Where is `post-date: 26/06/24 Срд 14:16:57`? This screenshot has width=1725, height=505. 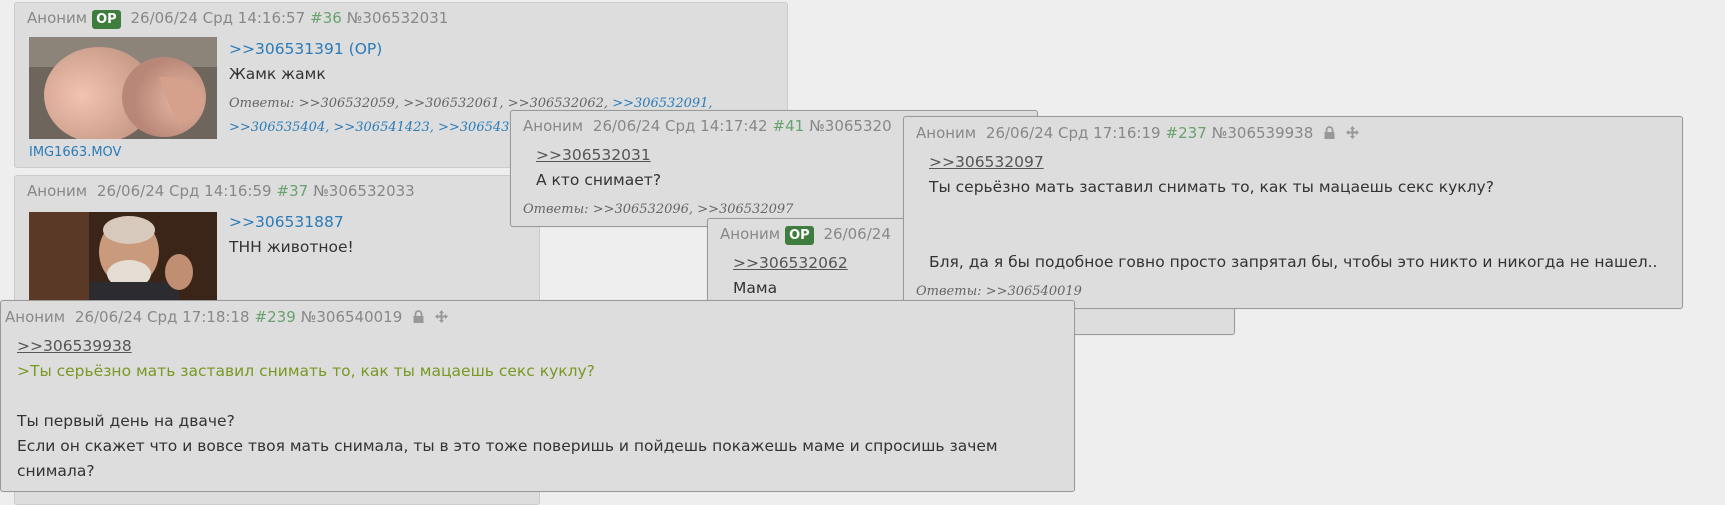 post-date: 26/06/24 Срд 14:16:57 is located at coordinates (218, 18).